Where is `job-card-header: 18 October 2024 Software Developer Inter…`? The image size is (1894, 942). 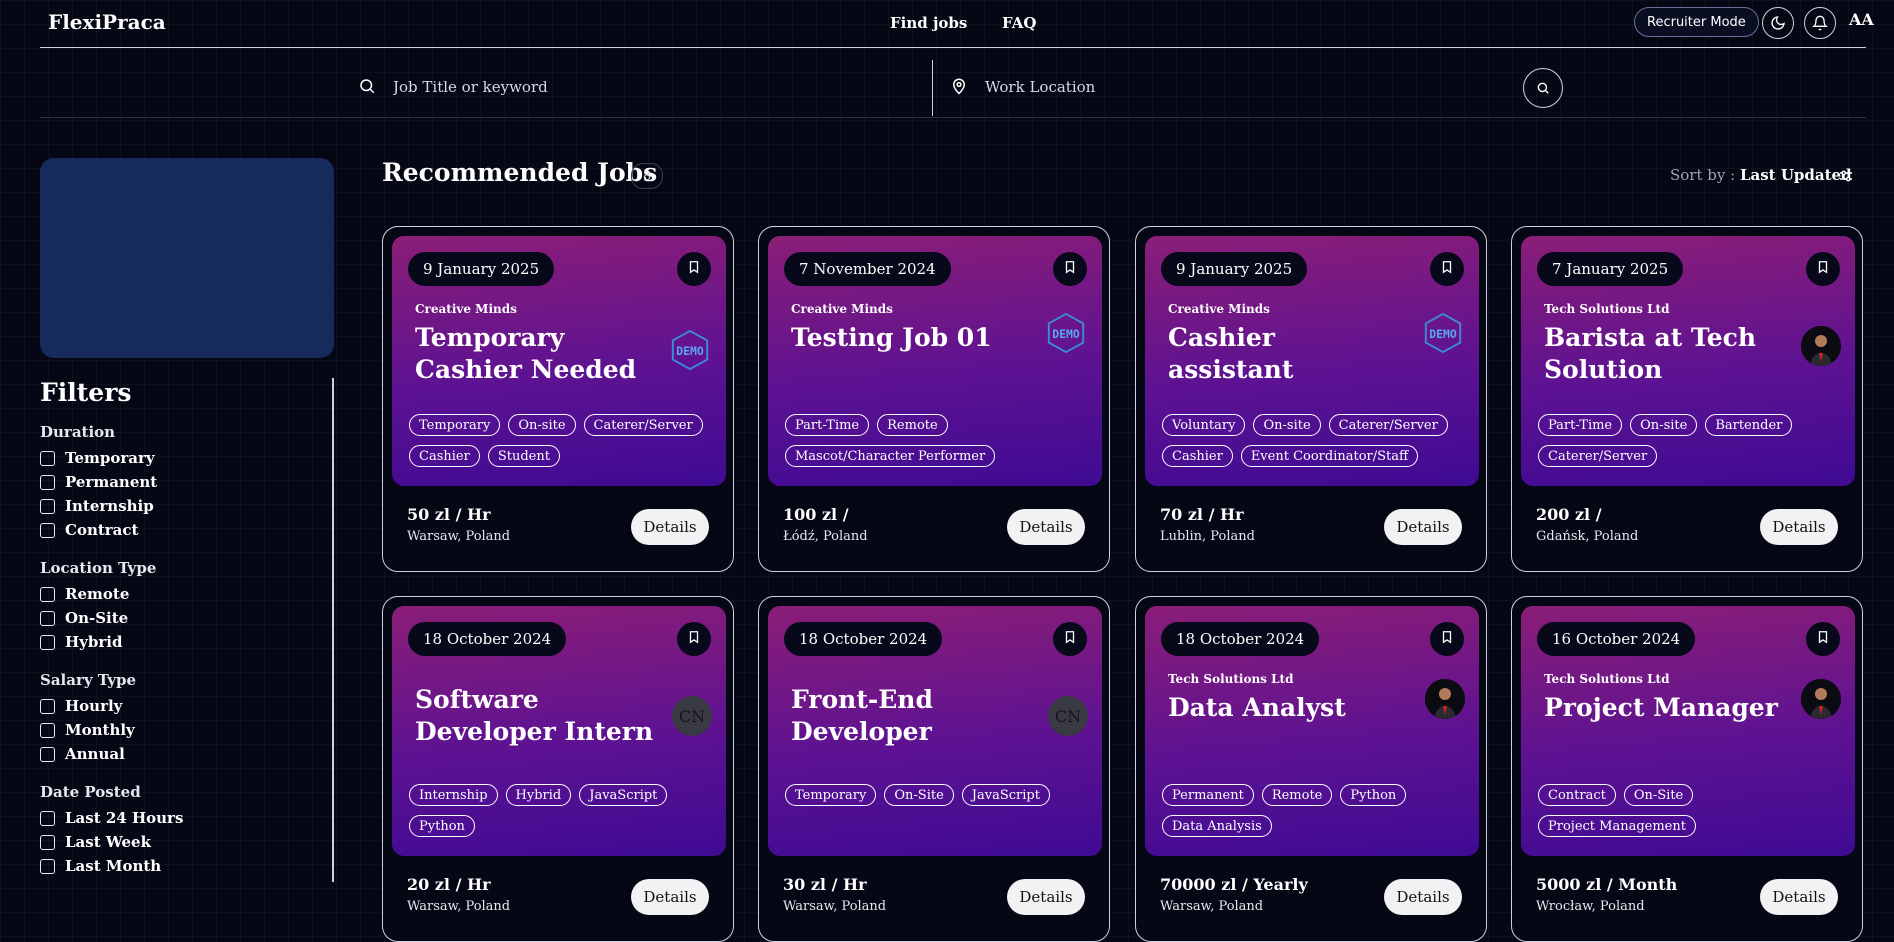 job-card-header: 18 October 2024 Software Developer Inter… is located at coordinates (559, 731).